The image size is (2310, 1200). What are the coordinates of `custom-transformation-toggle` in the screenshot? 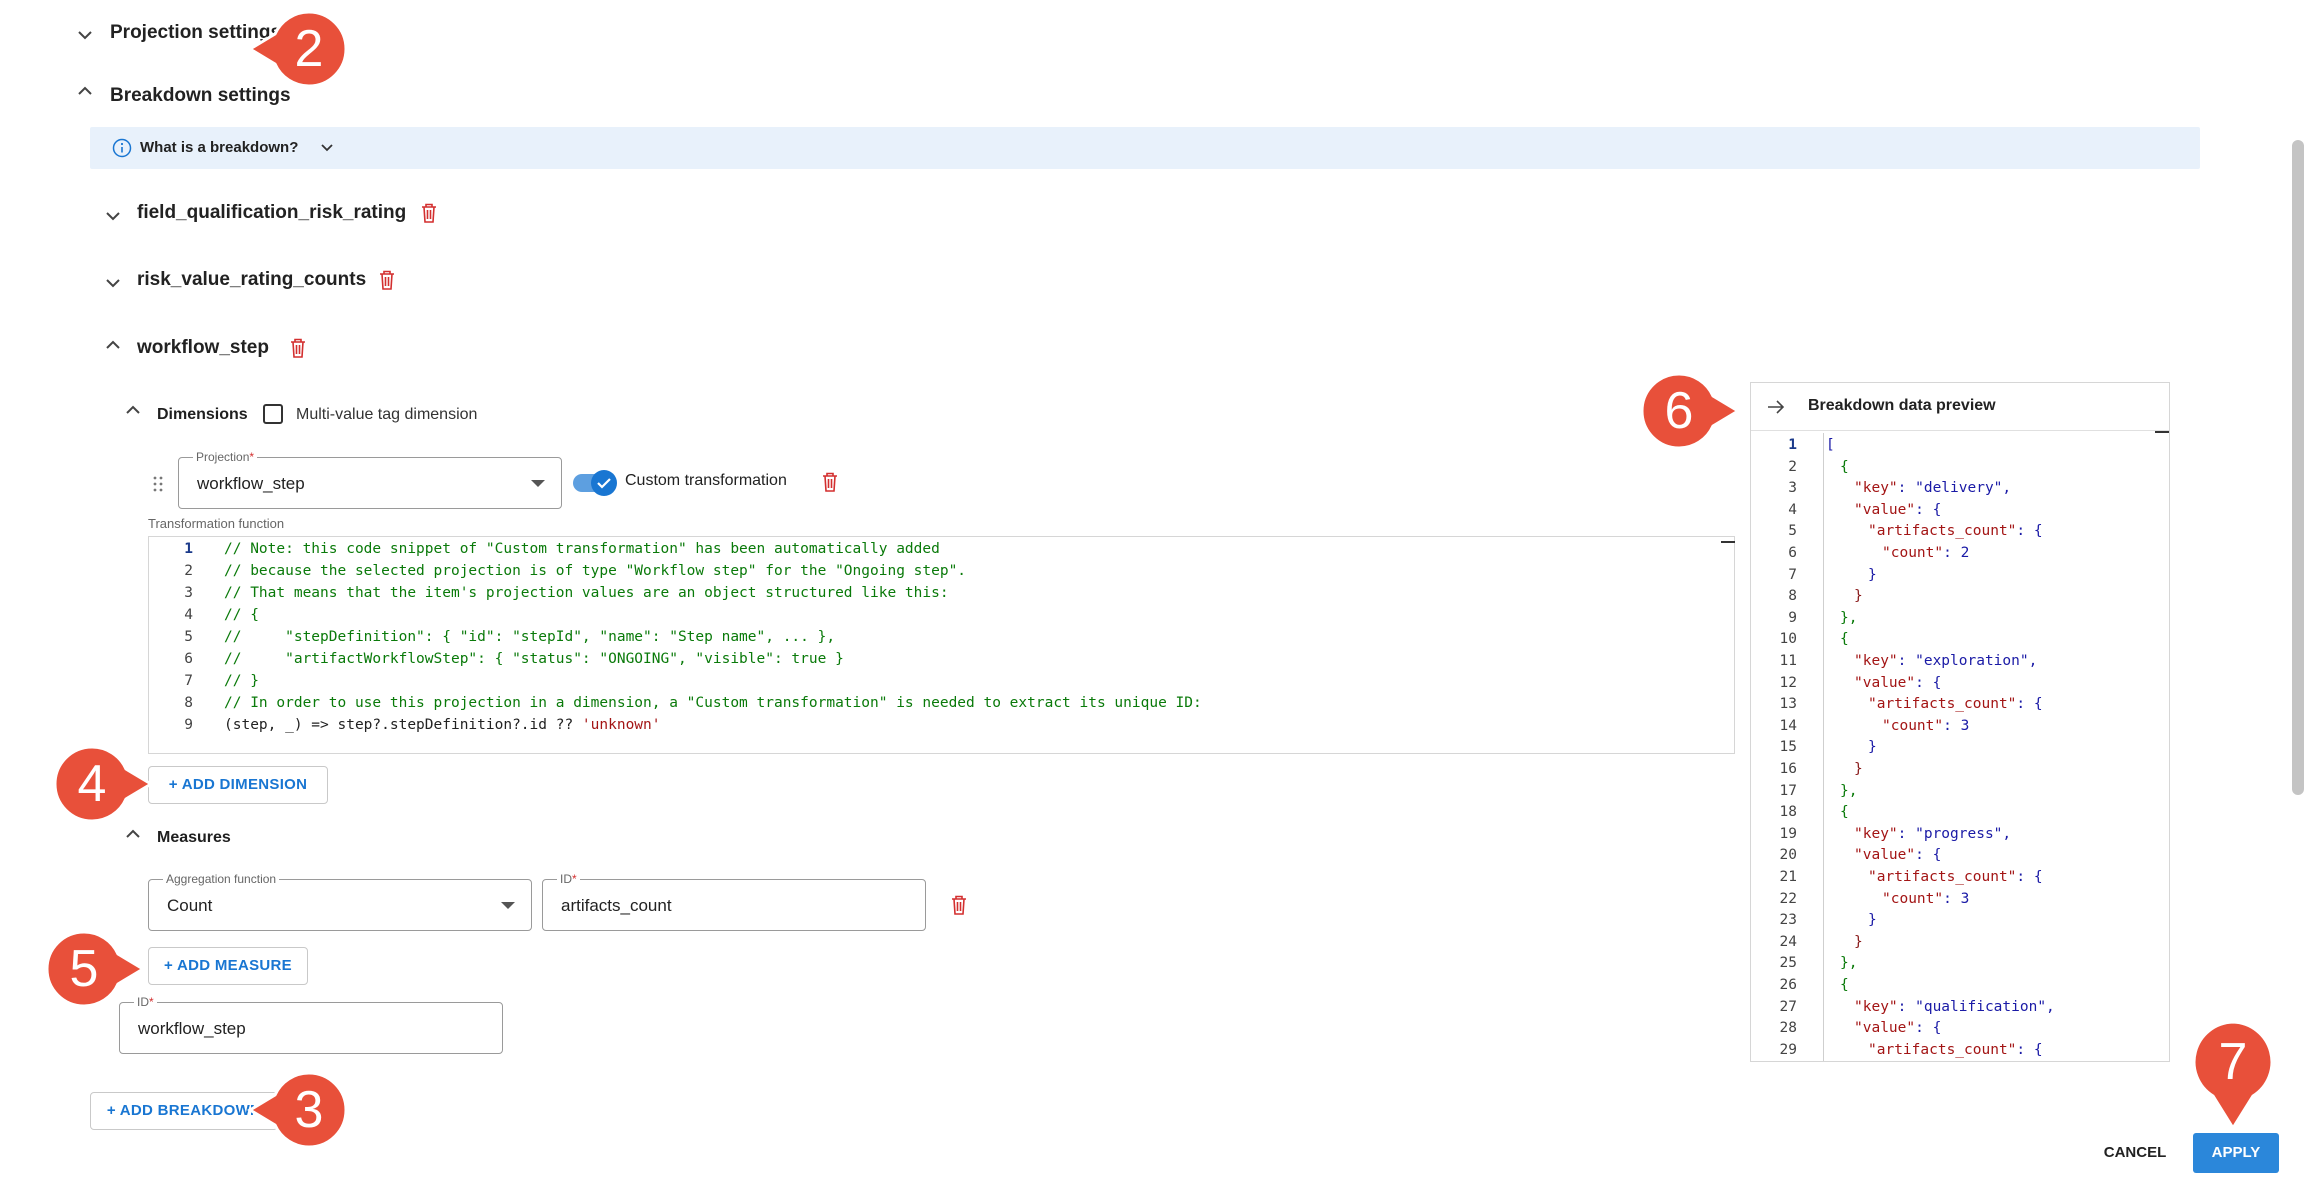 It's located at (595, 483).